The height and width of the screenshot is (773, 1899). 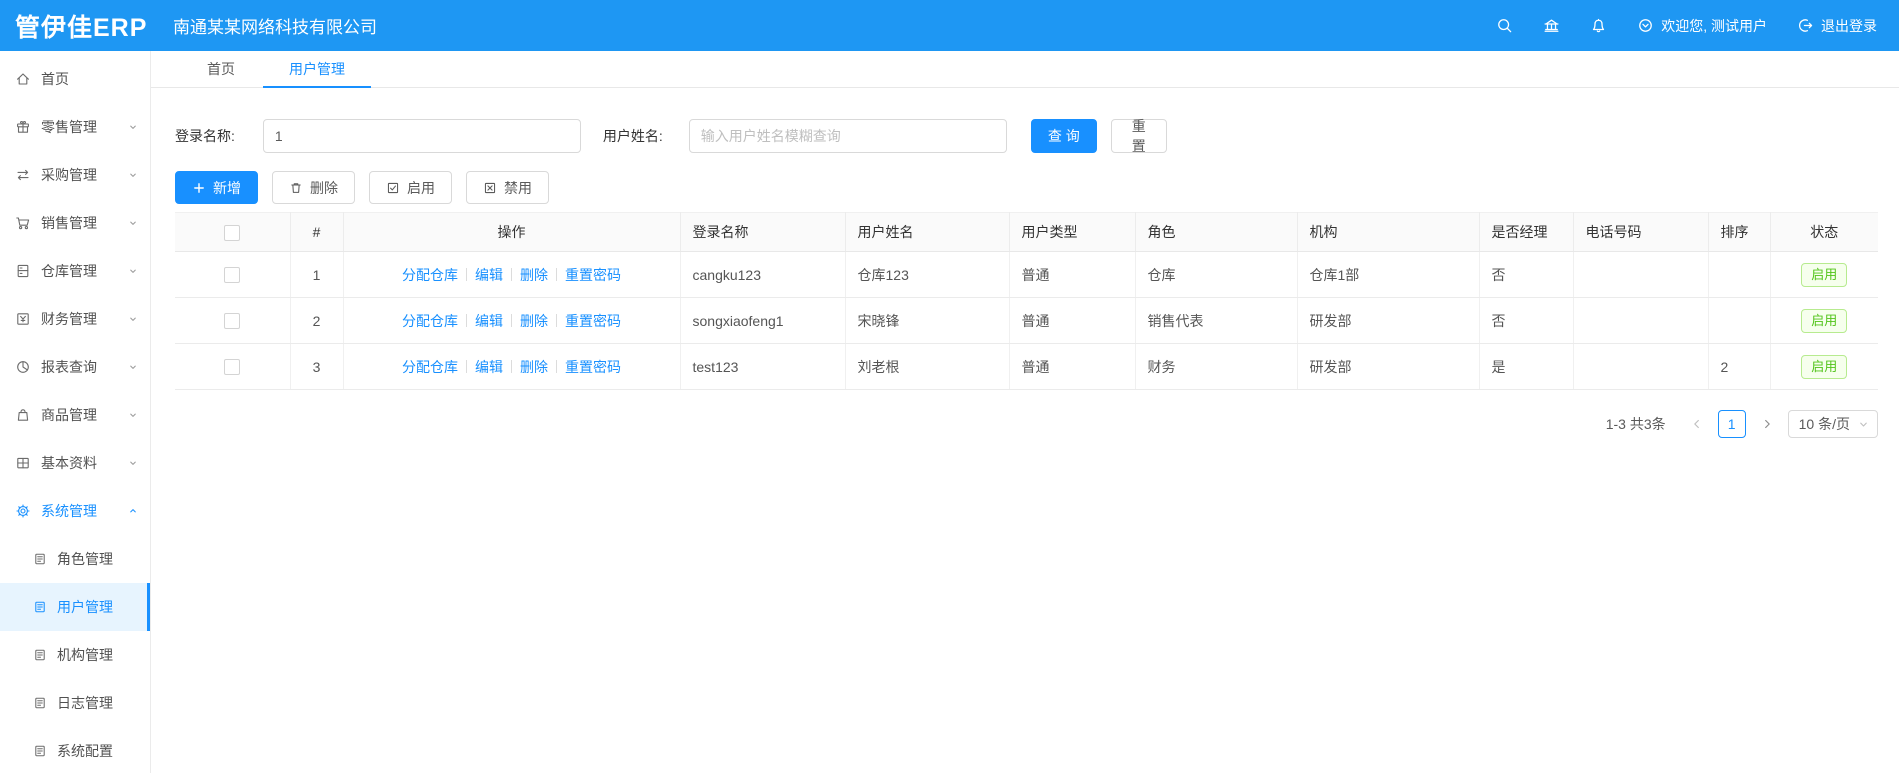 I want to click on pie-chart-icon, so click(x=23, y=367).